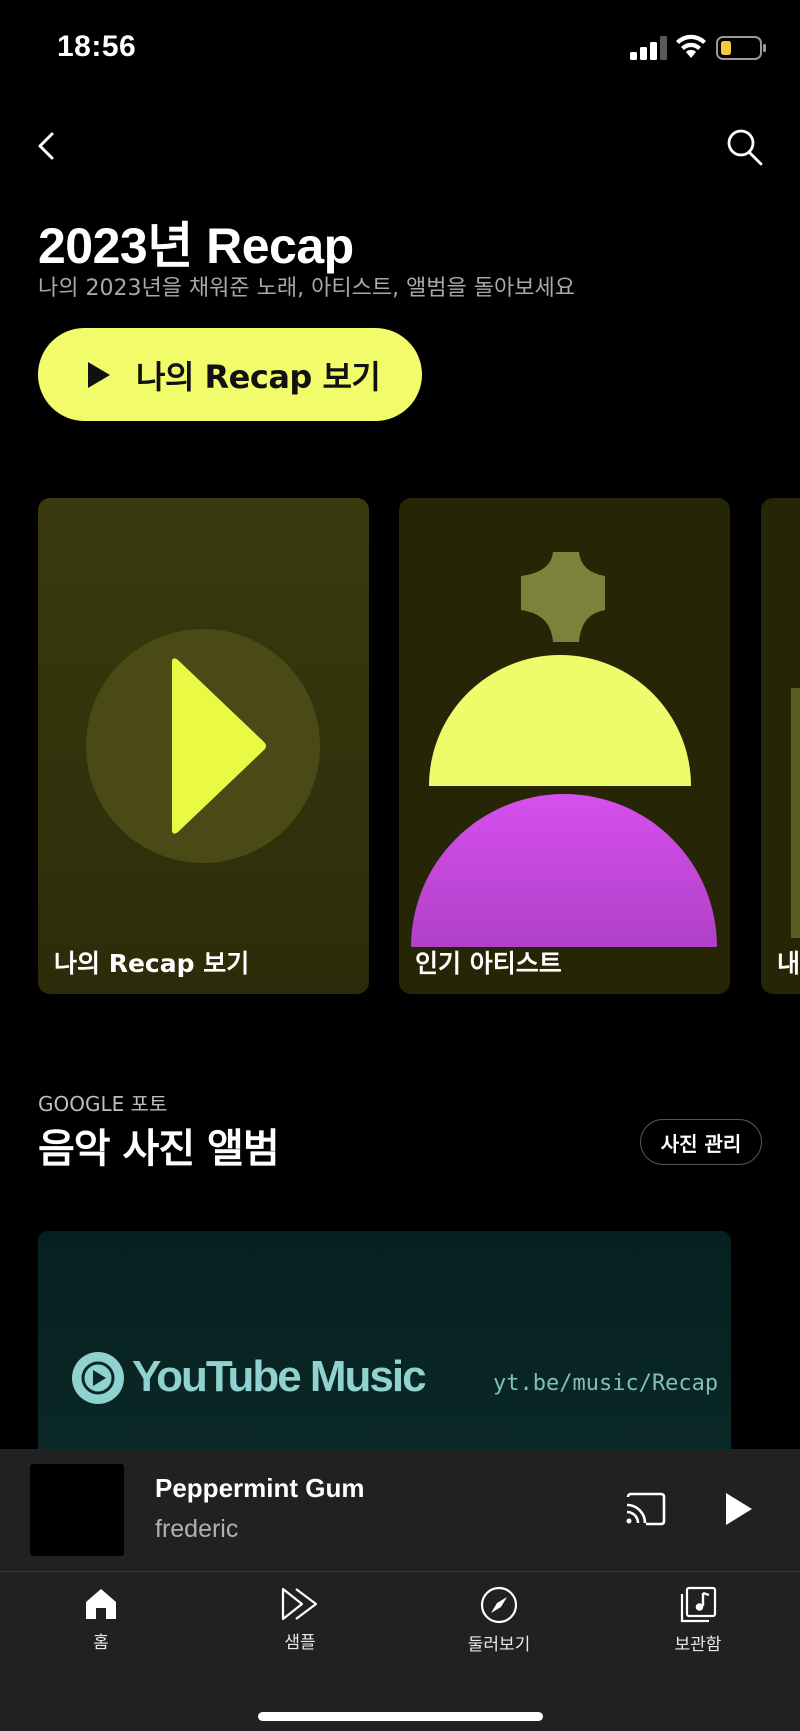 This screenshot has height=1731, width=800. What do you see at coordinates (788, 963) in the screenshot?
I see `card-label: 내` at bounding box center [788, 963].